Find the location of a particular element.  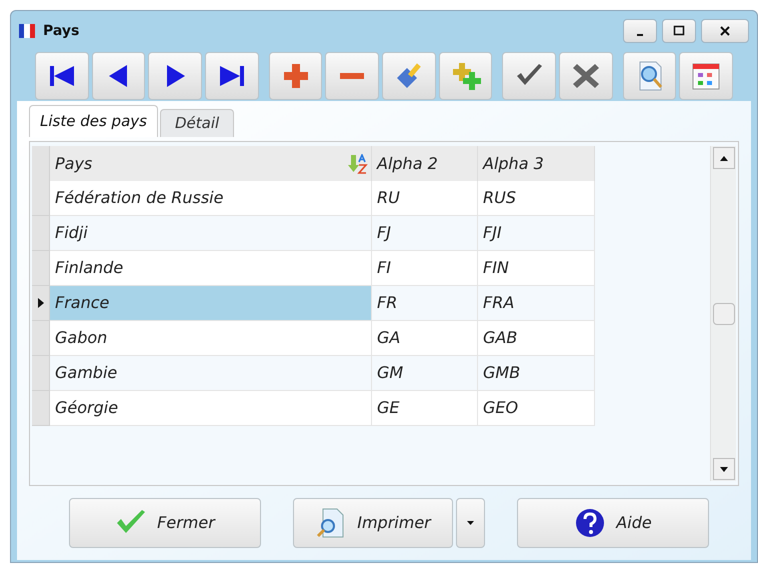

close-button is located at coordinates (725, 31).